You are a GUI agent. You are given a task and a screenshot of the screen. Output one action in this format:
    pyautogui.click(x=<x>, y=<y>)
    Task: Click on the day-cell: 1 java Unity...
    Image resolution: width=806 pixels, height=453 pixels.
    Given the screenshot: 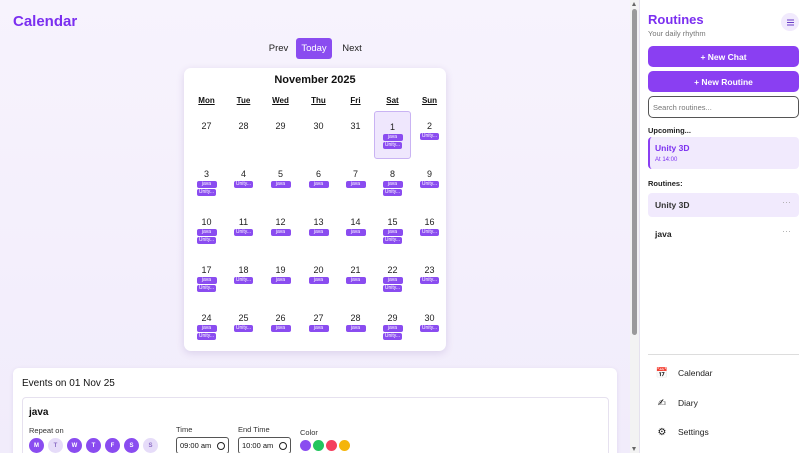 What is the action you would take?
    pyautogui.click(x=392, y=135)
    